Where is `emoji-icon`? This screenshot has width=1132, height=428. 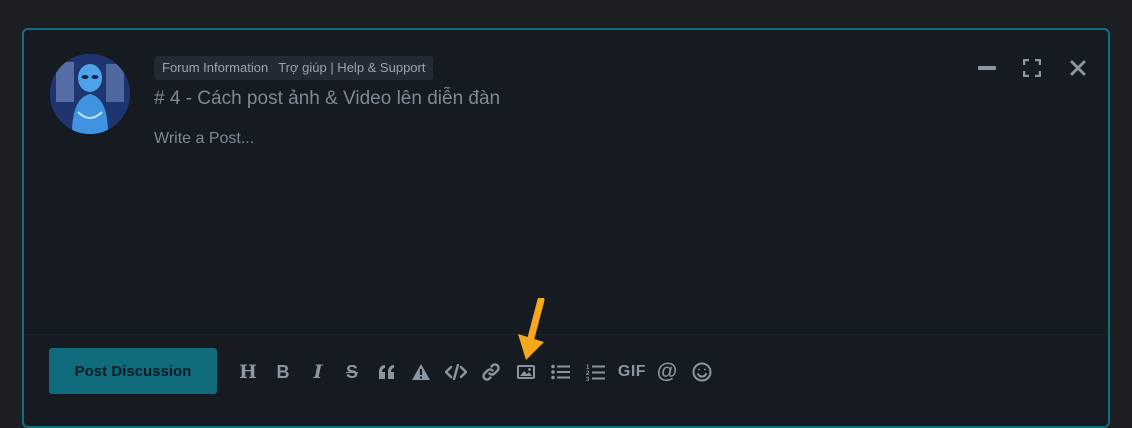 emoji-icon is located at coordinates (702, 372).